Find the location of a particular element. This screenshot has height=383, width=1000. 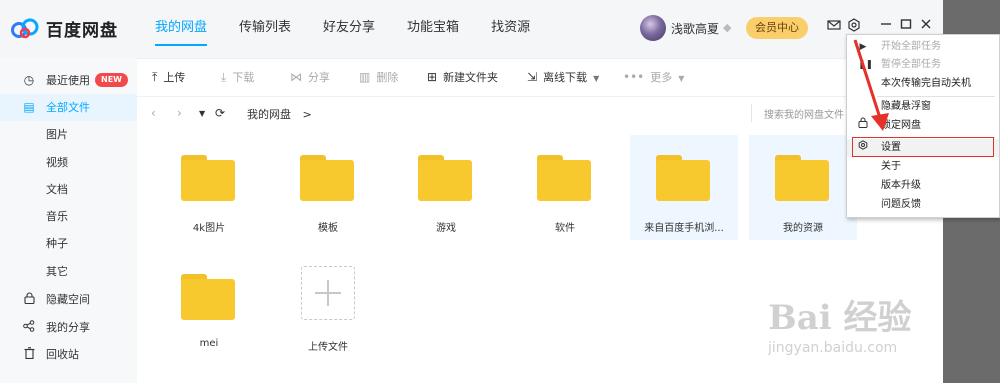

menu-item-start-all: ▶ 开始全部任务 is located at coordinates (923, 47).